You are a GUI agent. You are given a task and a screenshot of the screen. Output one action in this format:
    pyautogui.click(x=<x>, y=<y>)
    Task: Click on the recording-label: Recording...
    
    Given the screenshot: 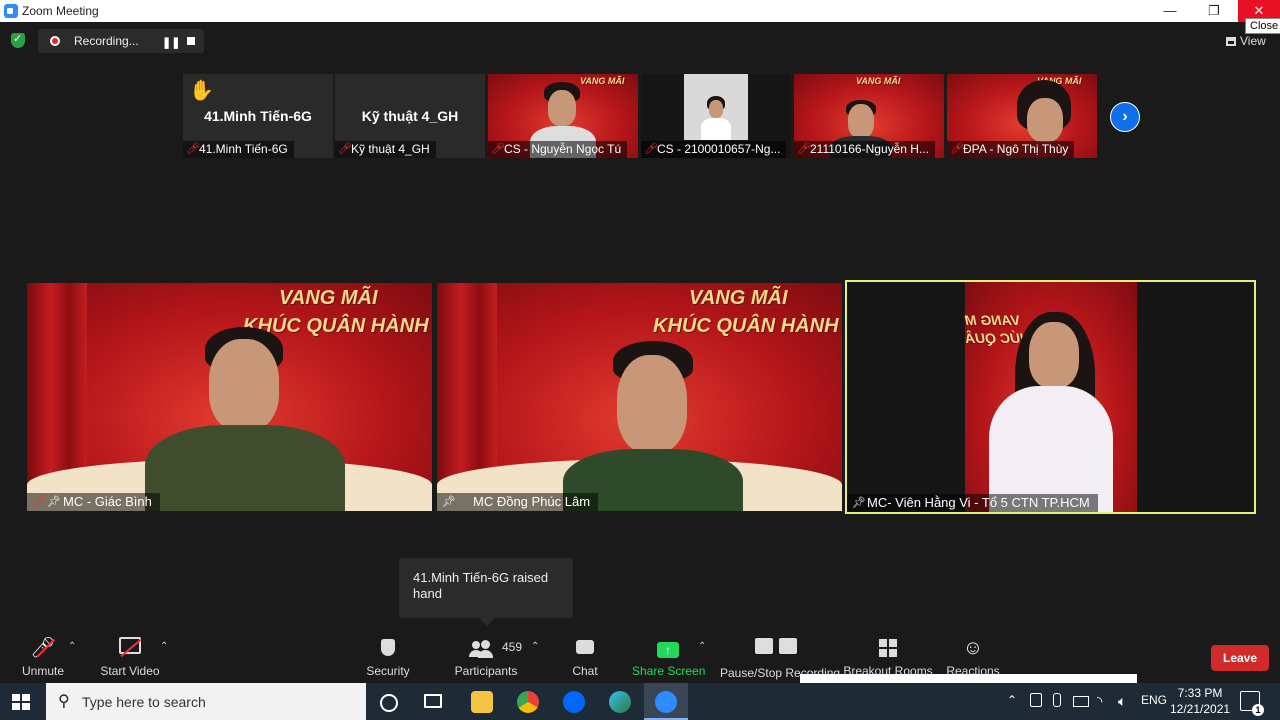 What is the action you would take?
    pyautogui.click(x=106, y=41)
    